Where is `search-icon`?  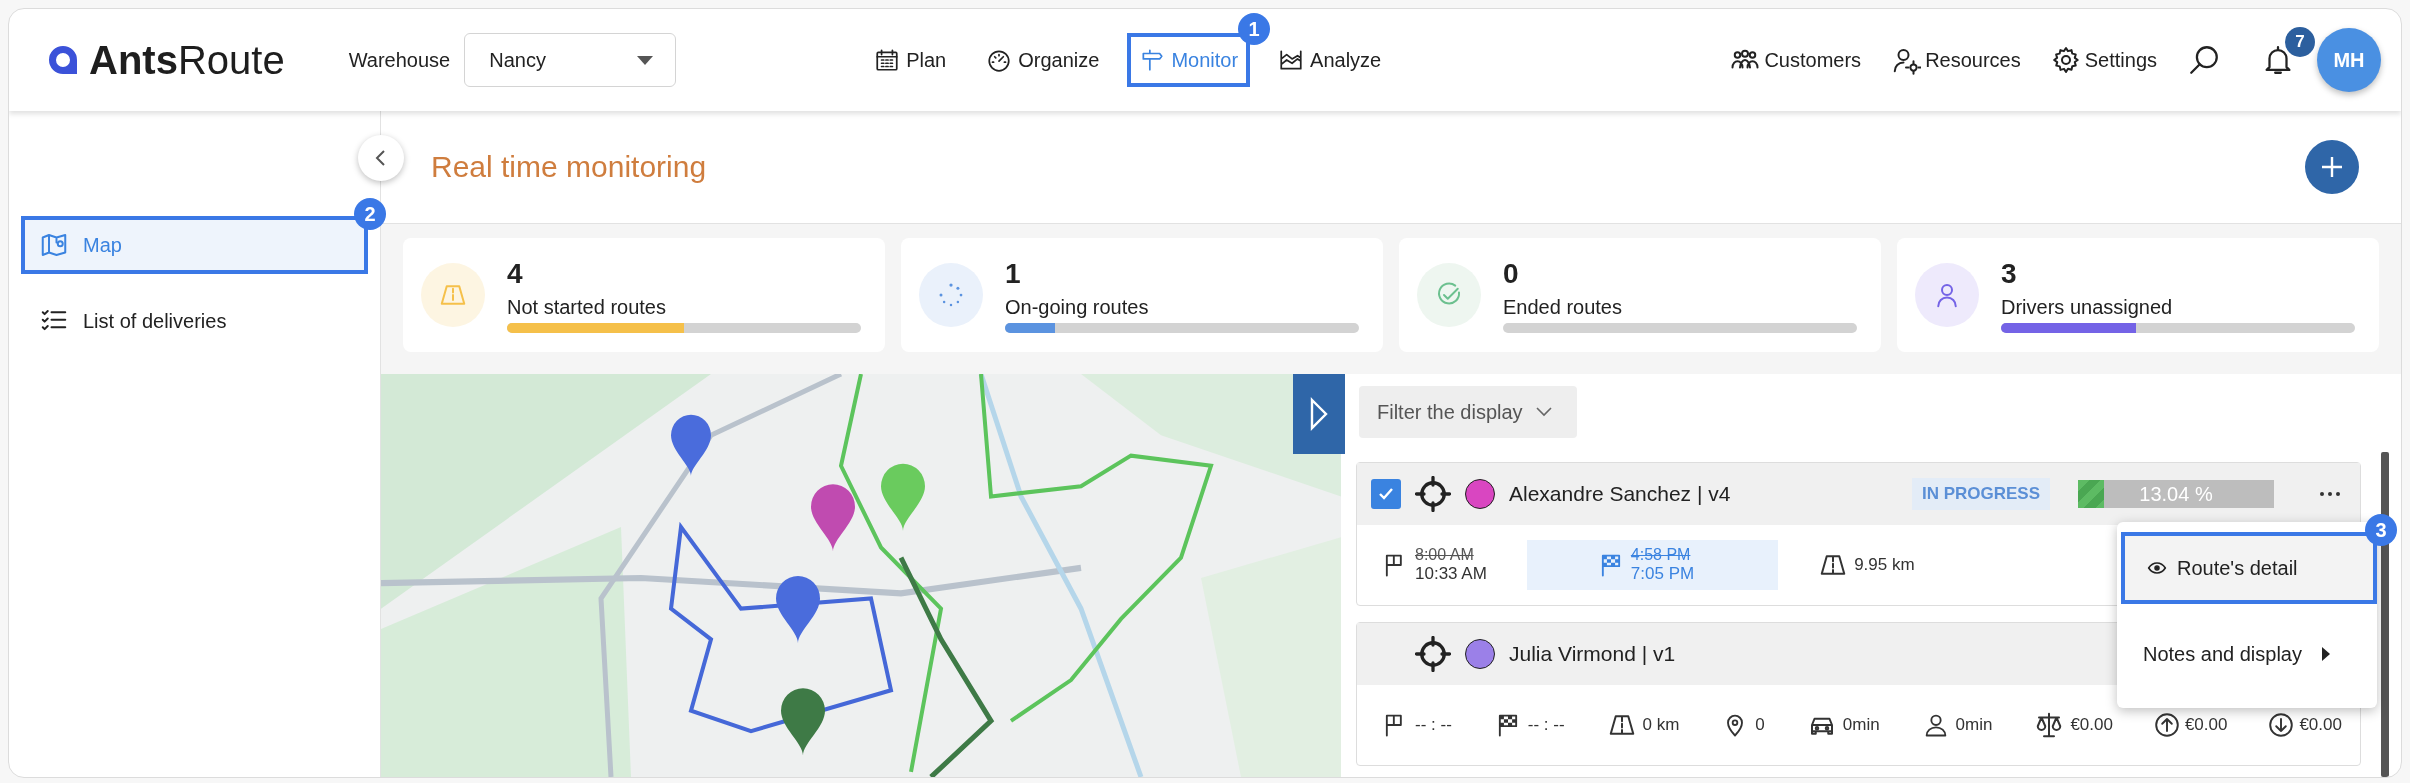
search-icon is located at coordinates (2204, 60).